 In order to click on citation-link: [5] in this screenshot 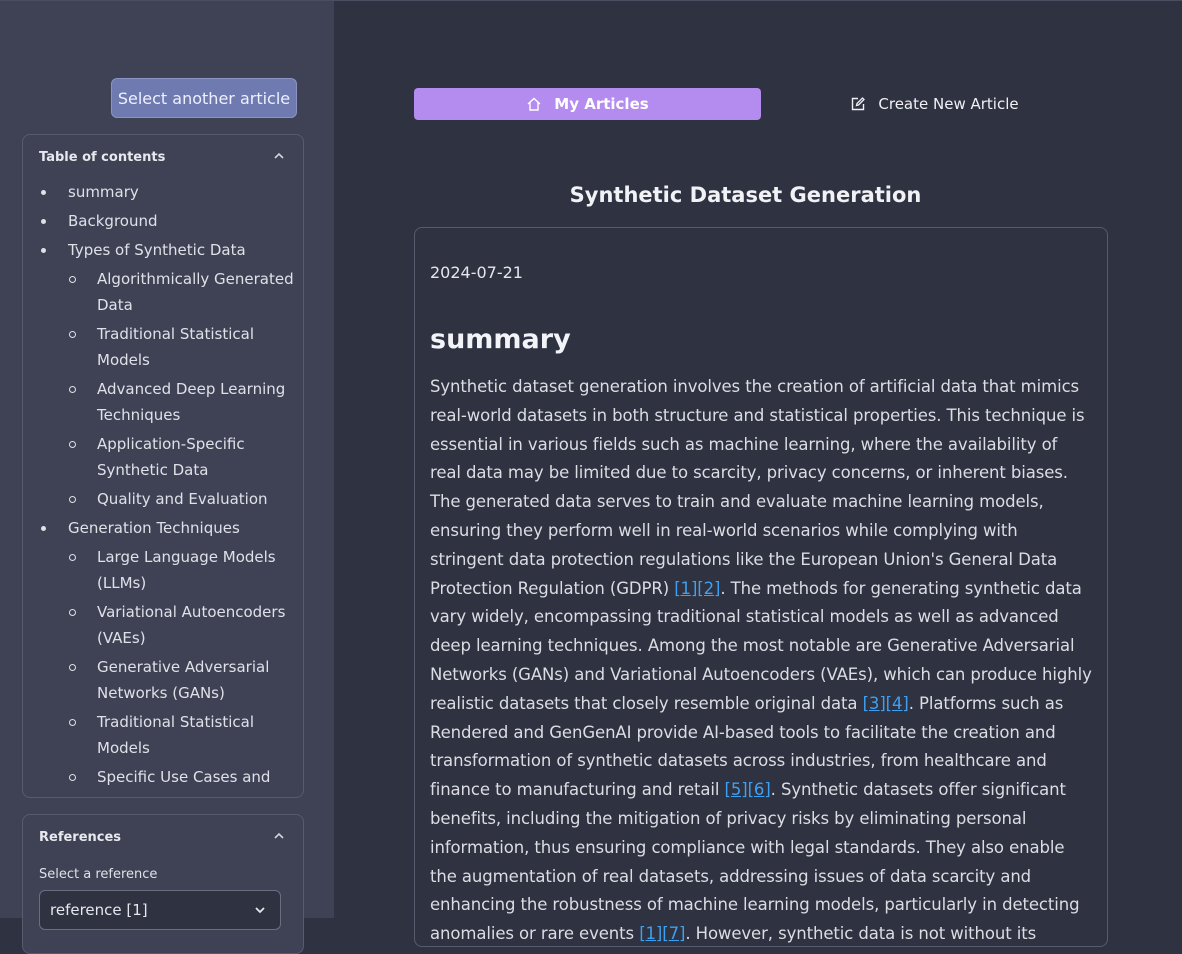, I will do `click(736, 789)`.